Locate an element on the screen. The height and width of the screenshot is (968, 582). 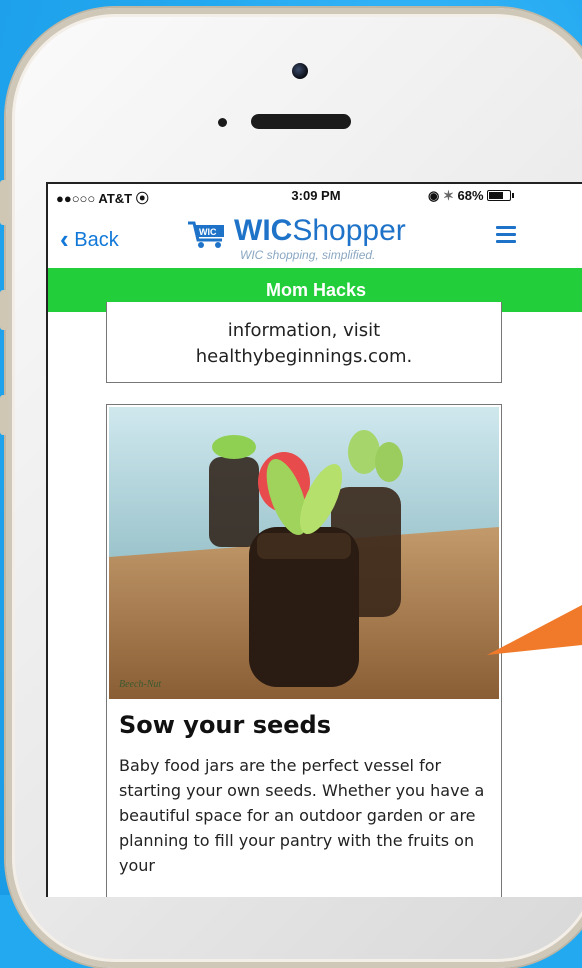
cart-icon: WIC is located at coordinates (206, 234).